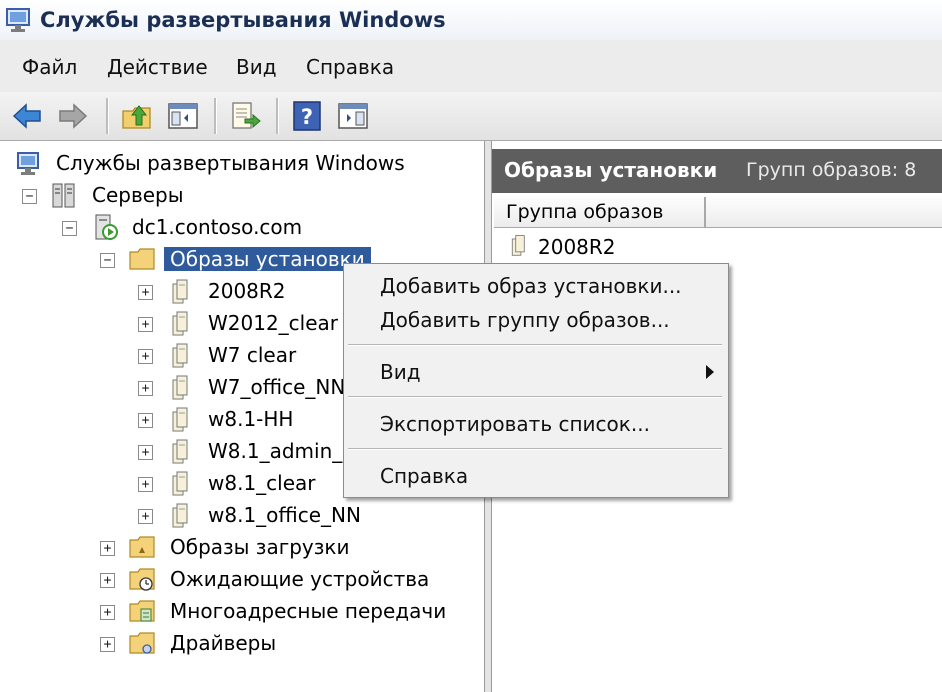  Describe the element at coordinates (49, 67) in the screenshot. I see `menu-file: Файл` at that location.